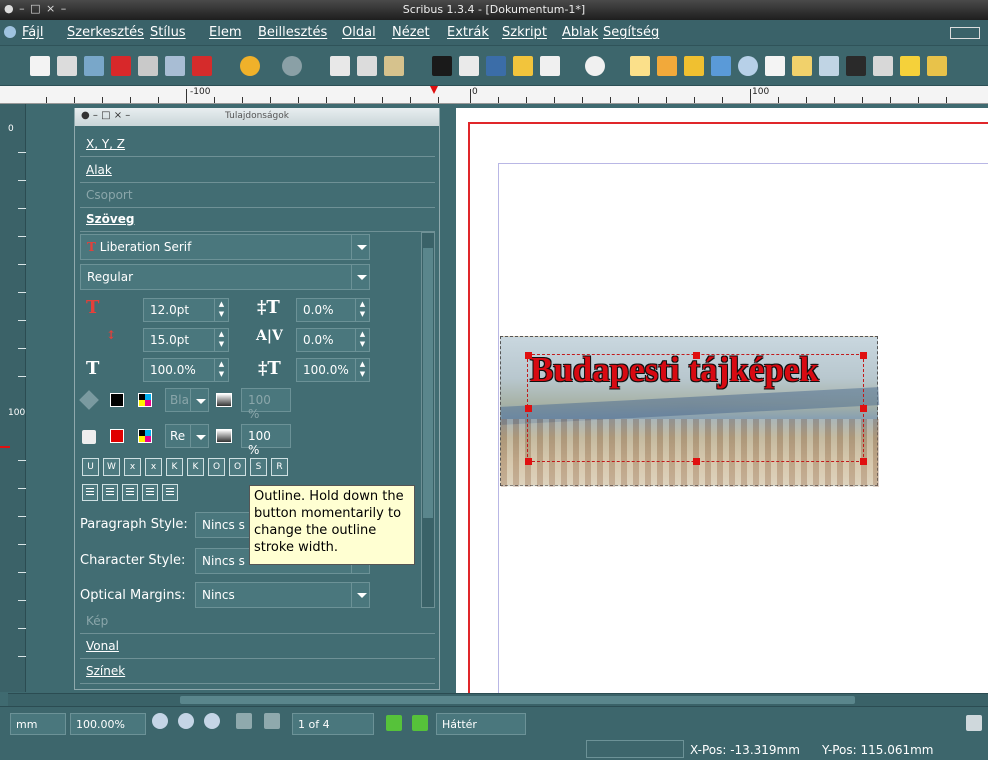  Describe the element at coordinates (694, 66) in the screenshot. I see `freehand-icon` at that location.